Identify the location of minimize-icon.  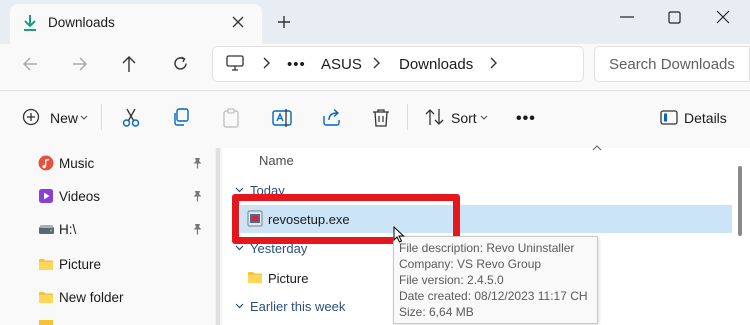
(627, 17).